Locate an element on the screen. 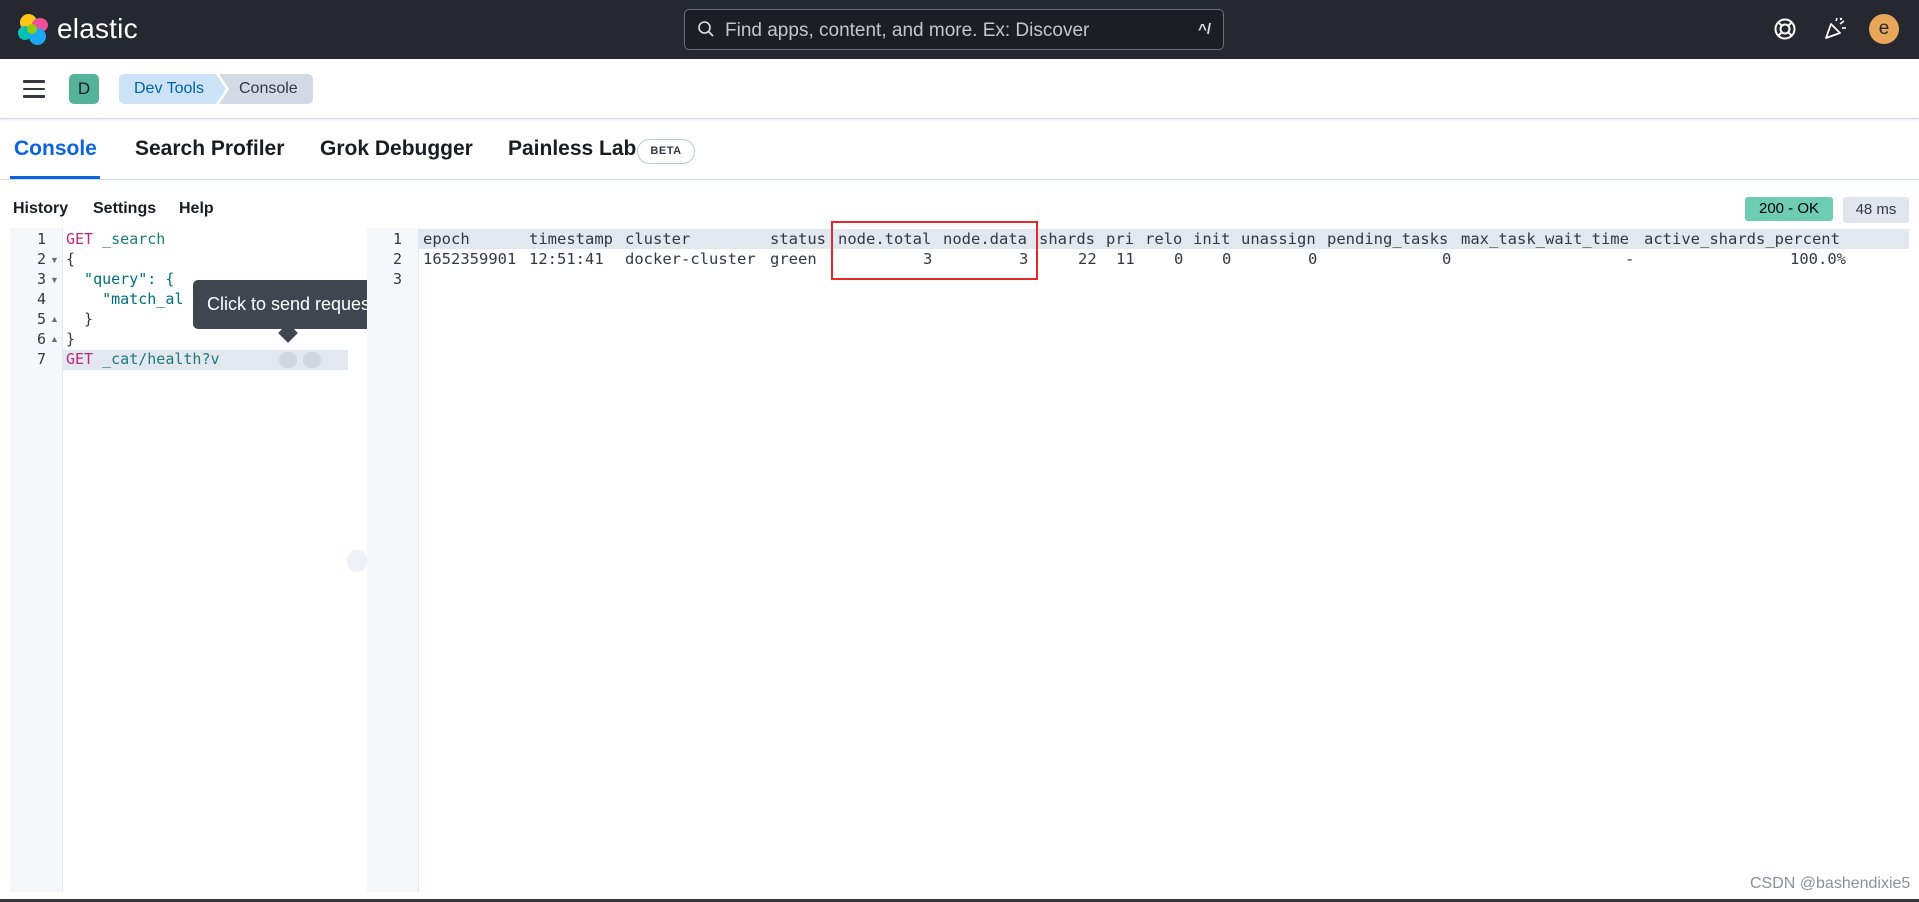 This screenshot has width=1919, height=902. column-header: unassign is located at coordinates (1278, 239).